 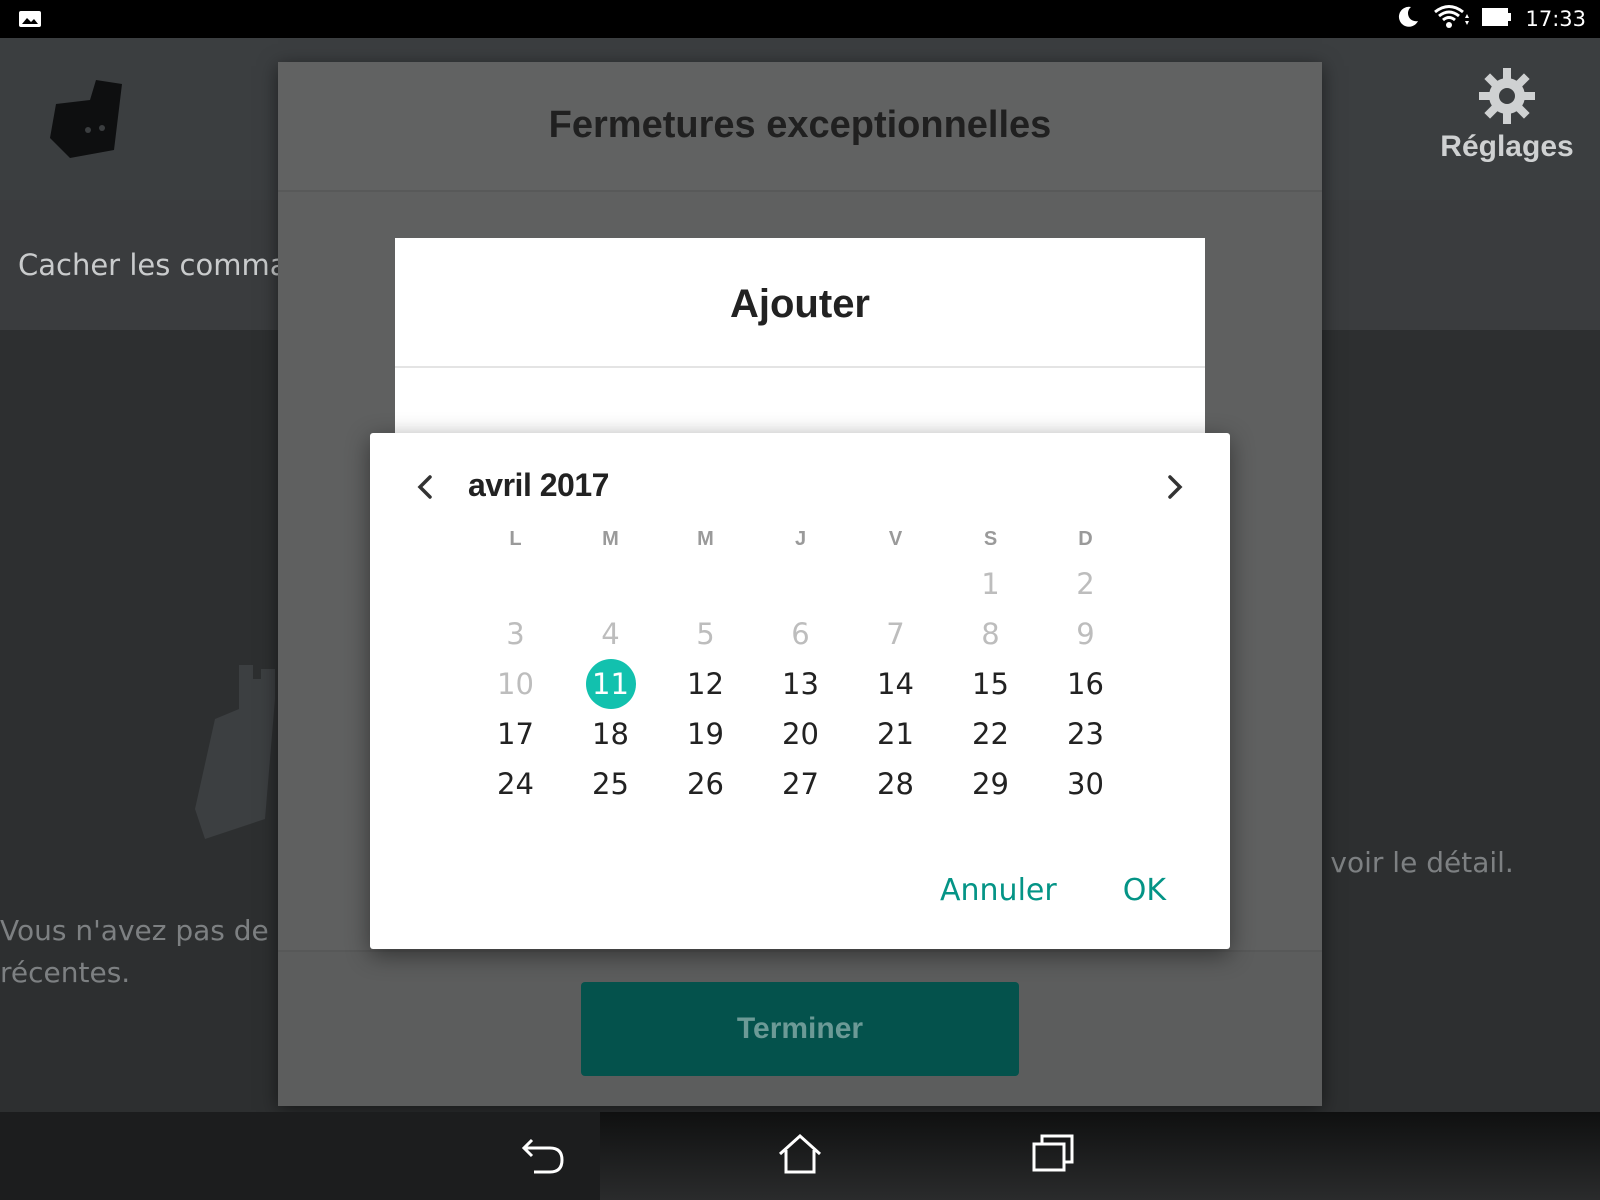 What do you see at coordinates (1085, 734) in the screenshot?
I see `calendar-day: 23` at bounding box center [1085, 734].